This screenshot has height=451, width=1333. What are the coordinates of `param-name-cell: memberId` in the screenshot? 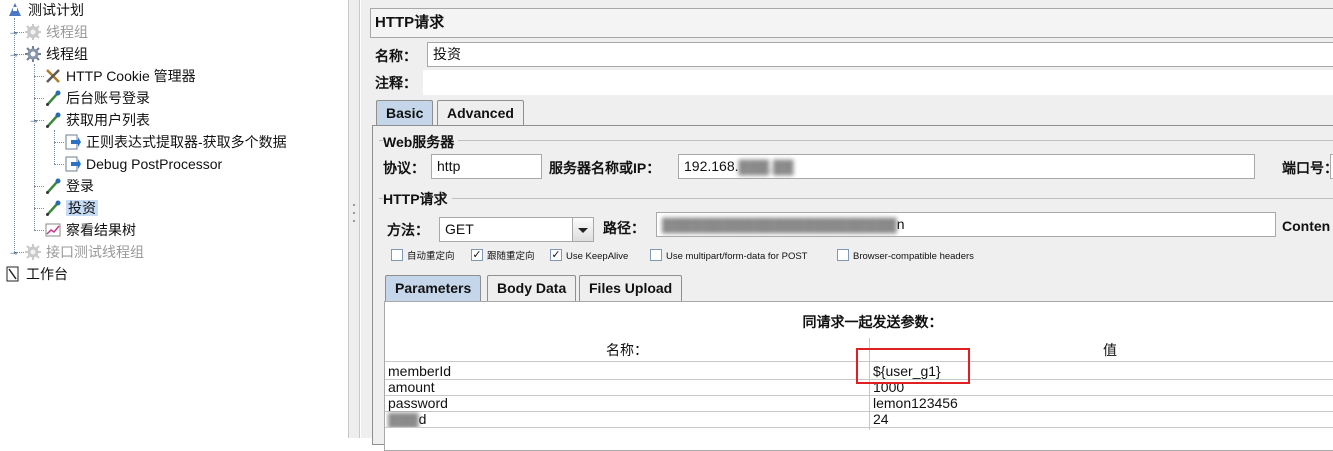 It's located at (626, 371).